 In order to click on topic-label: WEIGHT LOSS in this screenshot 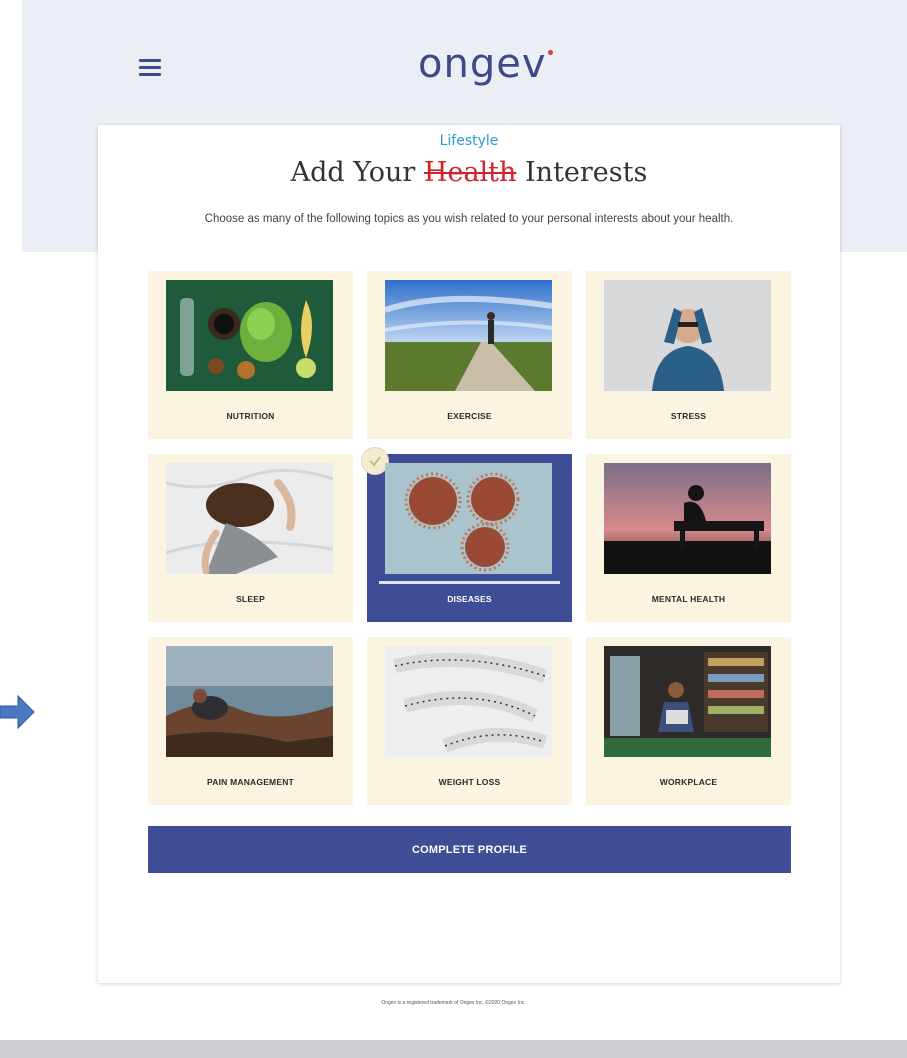, I will do `click(469, 782)`.